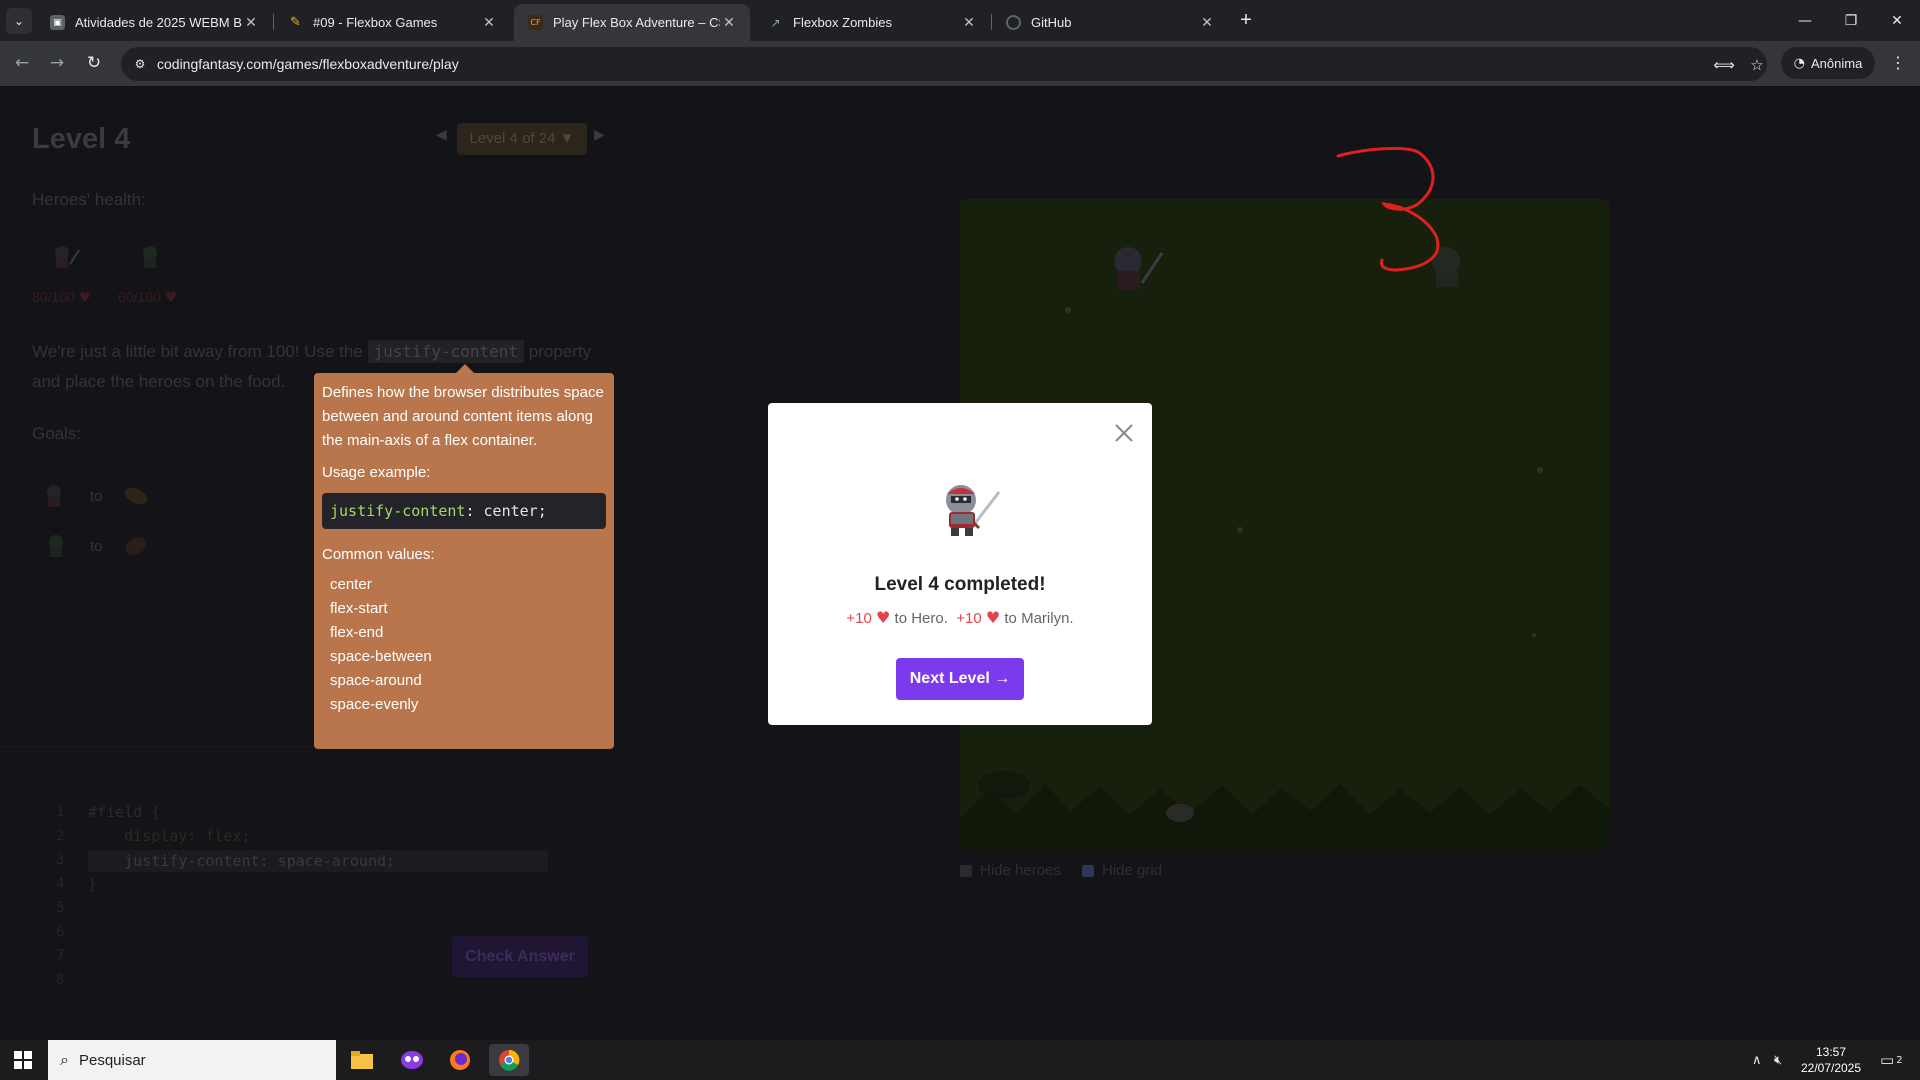 This screenshot has height=1080, width=1920. Describe the element at coordinates (22, 63) in the screenshot. I see `back-button: ←` at that location.